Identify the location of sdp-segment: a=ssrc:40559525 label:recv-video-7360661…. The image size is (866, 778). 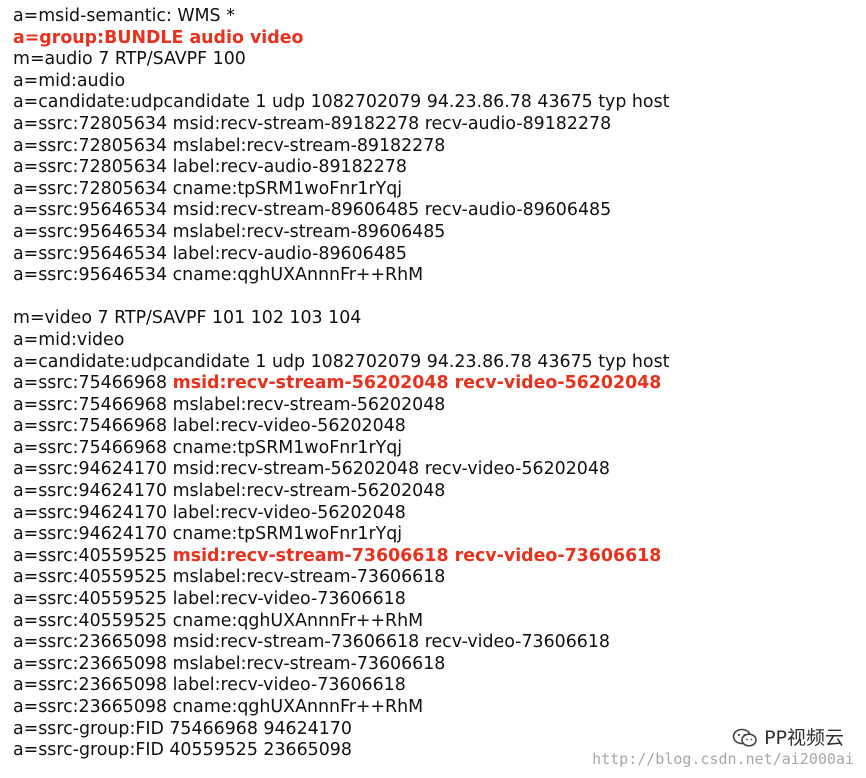
(209, 599).